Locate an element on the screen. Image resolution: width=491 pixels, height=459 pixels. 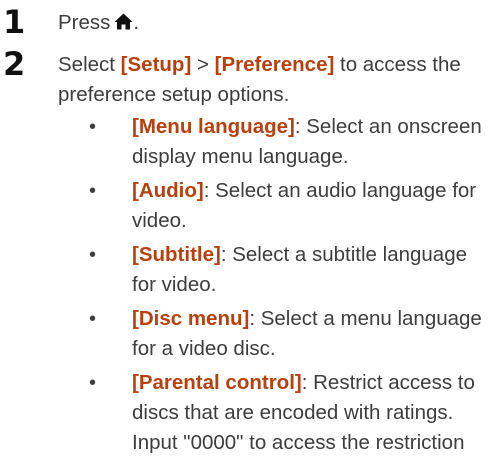
step-number: 1 is located at coordinates (14, 22).